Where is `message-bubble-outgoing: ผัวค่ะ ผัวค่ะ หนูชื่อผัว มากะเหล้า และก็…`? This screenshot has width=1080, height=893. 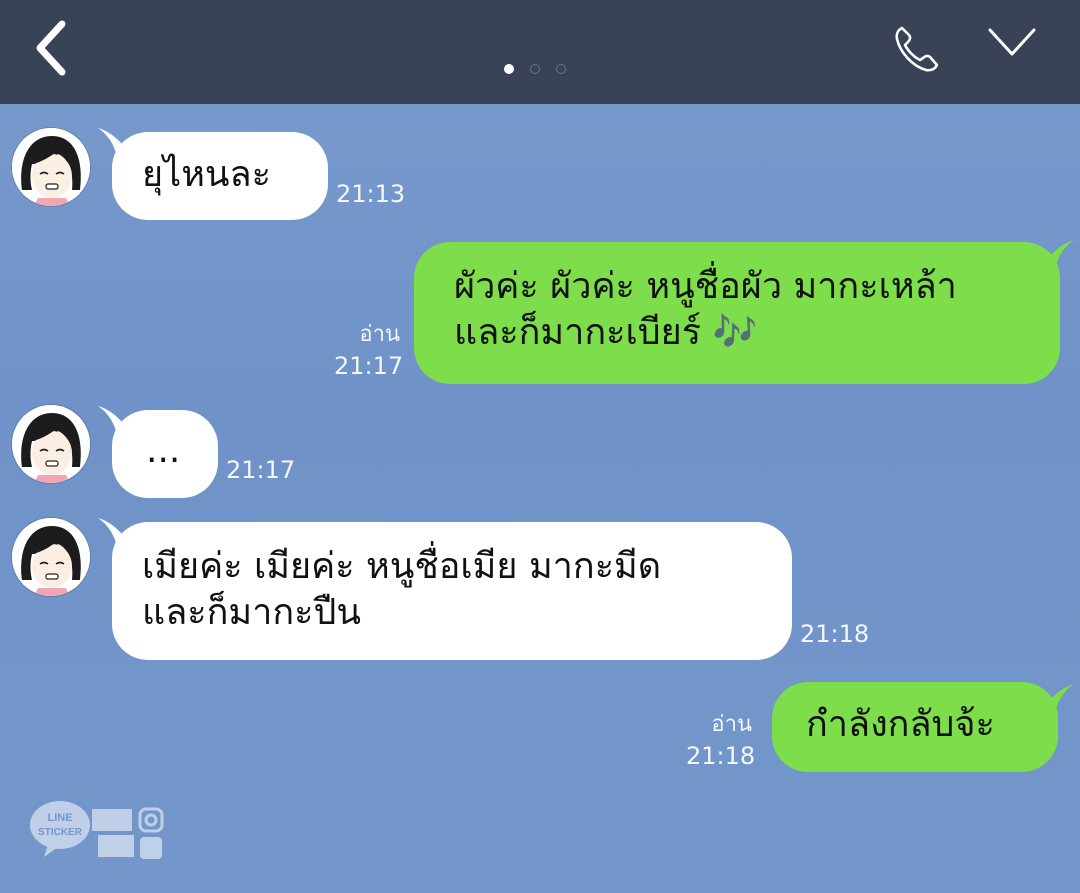 message-bubble-outgoing: ผัวค่ะ ผัวค่ะ หนูชื่อผัว มากะเหล้า และก็… is located at coordinates (737, 313).